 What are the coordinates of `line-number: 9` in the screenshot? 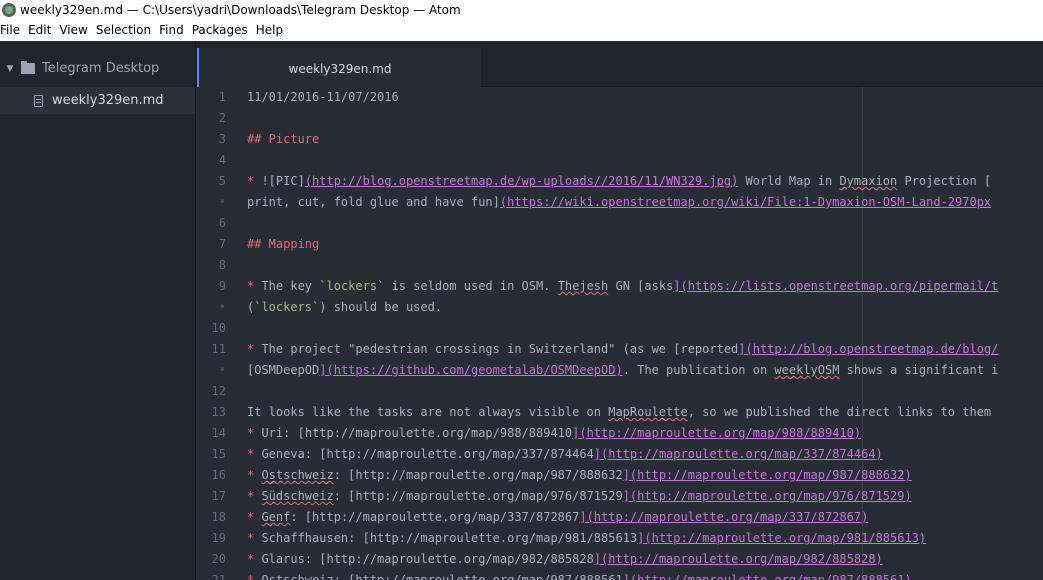 It's located at (222, 286).